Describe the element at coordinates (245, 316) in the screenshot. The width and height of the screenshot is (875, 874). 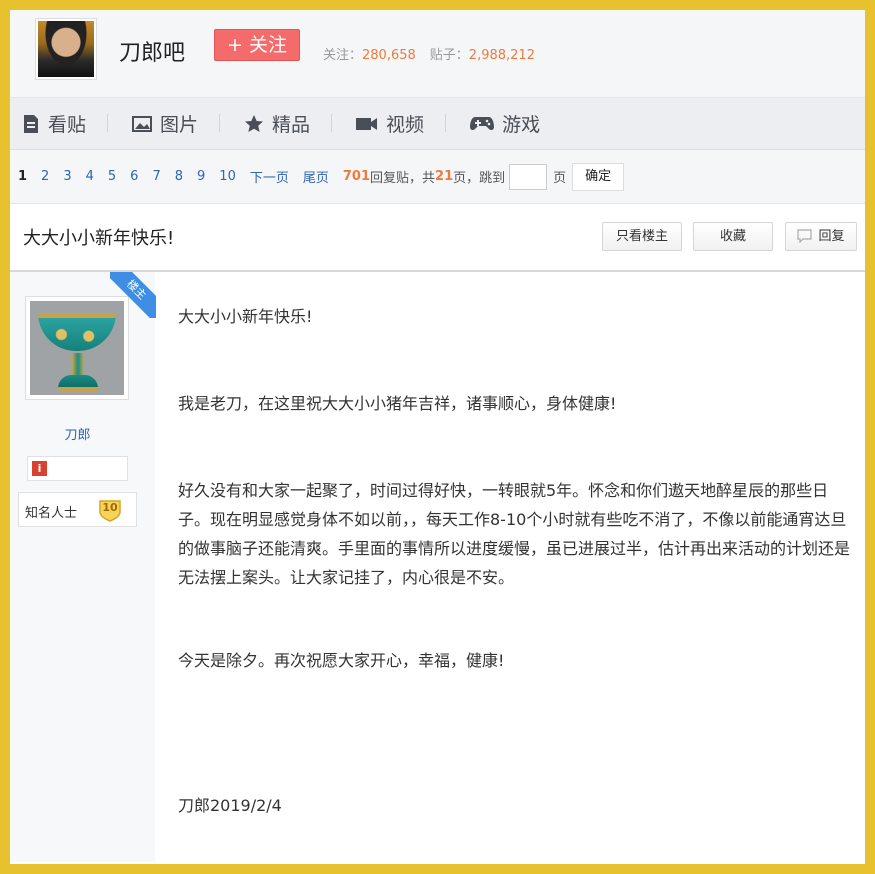
I see `post-paragraph: 大大小小新年快乐!` at that location.